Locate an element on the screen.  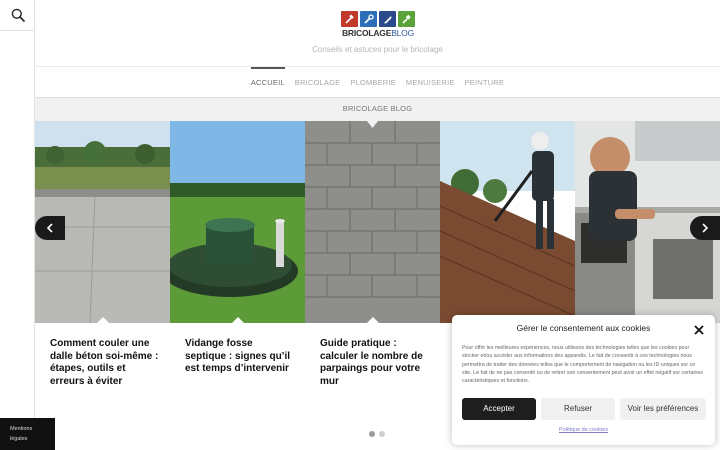
cookie-dialog-title: Gérer le consentement aux cookies is located at coordinates (583, 328).